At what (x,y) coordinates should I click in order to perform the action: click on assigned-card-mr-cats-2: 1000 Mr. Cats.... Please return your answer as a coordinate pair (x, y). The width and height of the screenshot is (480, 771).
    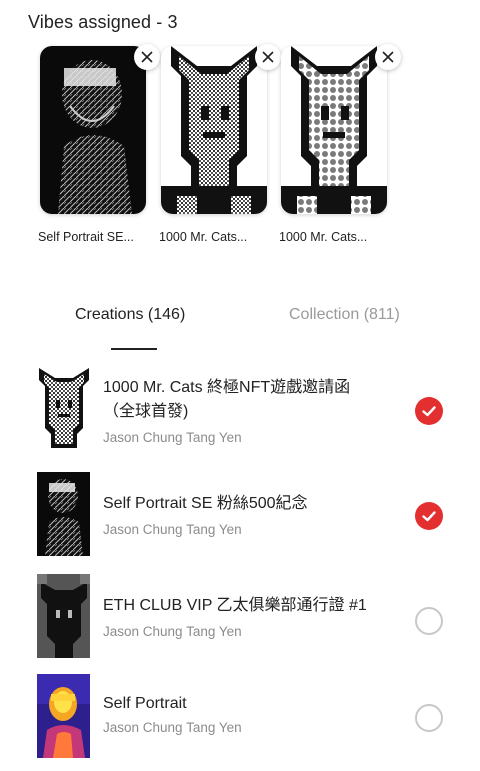
    Looking at the image, I should click on (340, 144).